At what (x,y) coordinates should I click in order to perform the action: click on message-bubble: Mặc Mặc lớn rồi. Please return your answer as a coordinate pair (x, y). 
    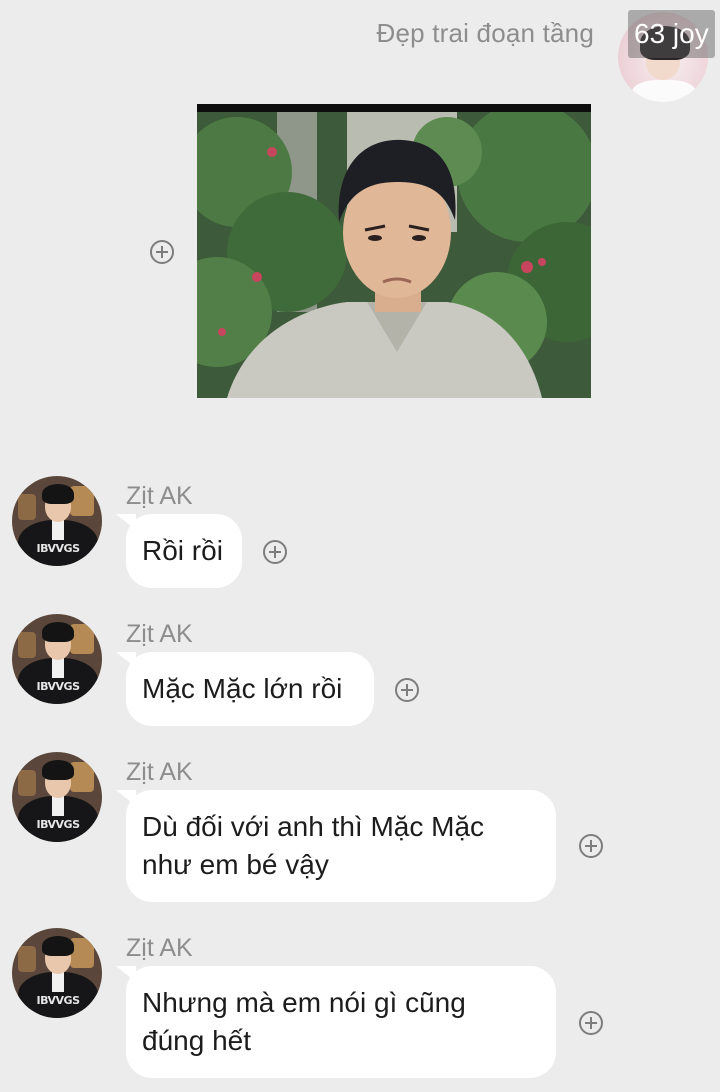
    Looking at the image, I should click on (250, 689).